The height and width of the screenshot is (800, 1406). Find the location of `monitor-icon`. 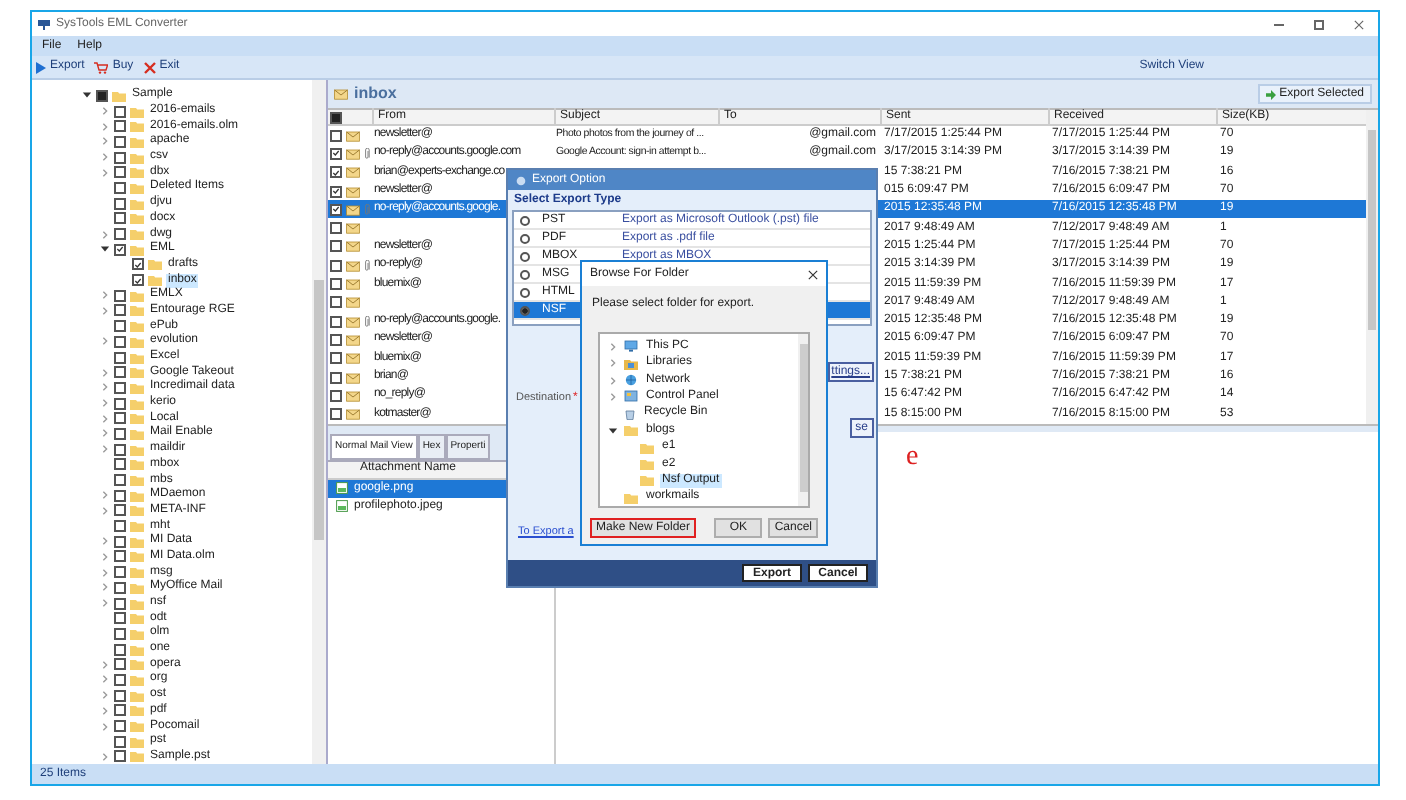

monitor-icon is located at coordinates (631, 346).